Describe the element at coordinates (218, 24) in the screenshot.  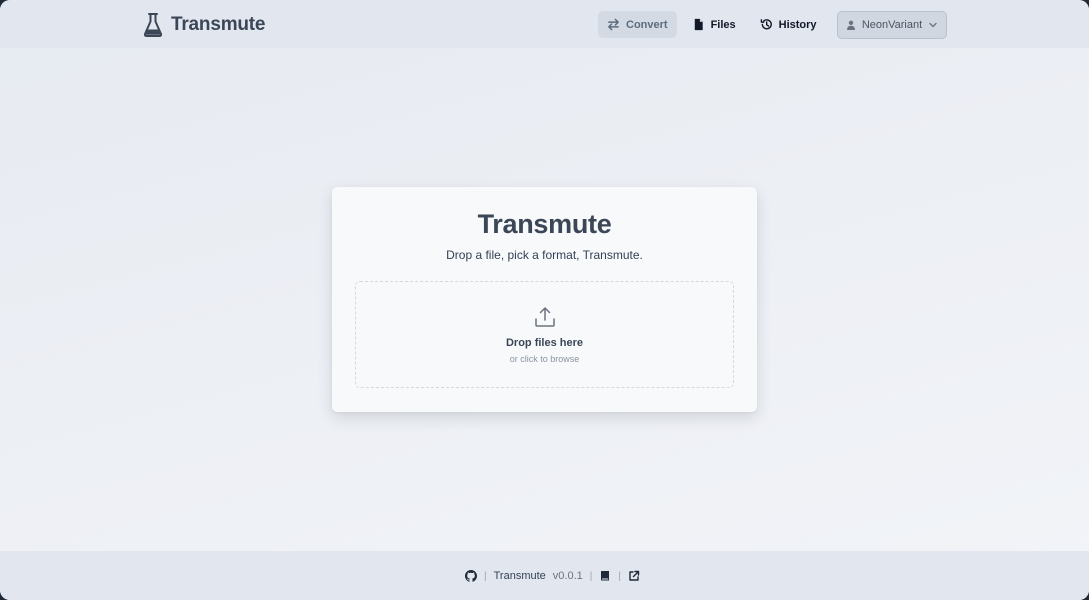
I see `brand-name: Transmute` at that location.